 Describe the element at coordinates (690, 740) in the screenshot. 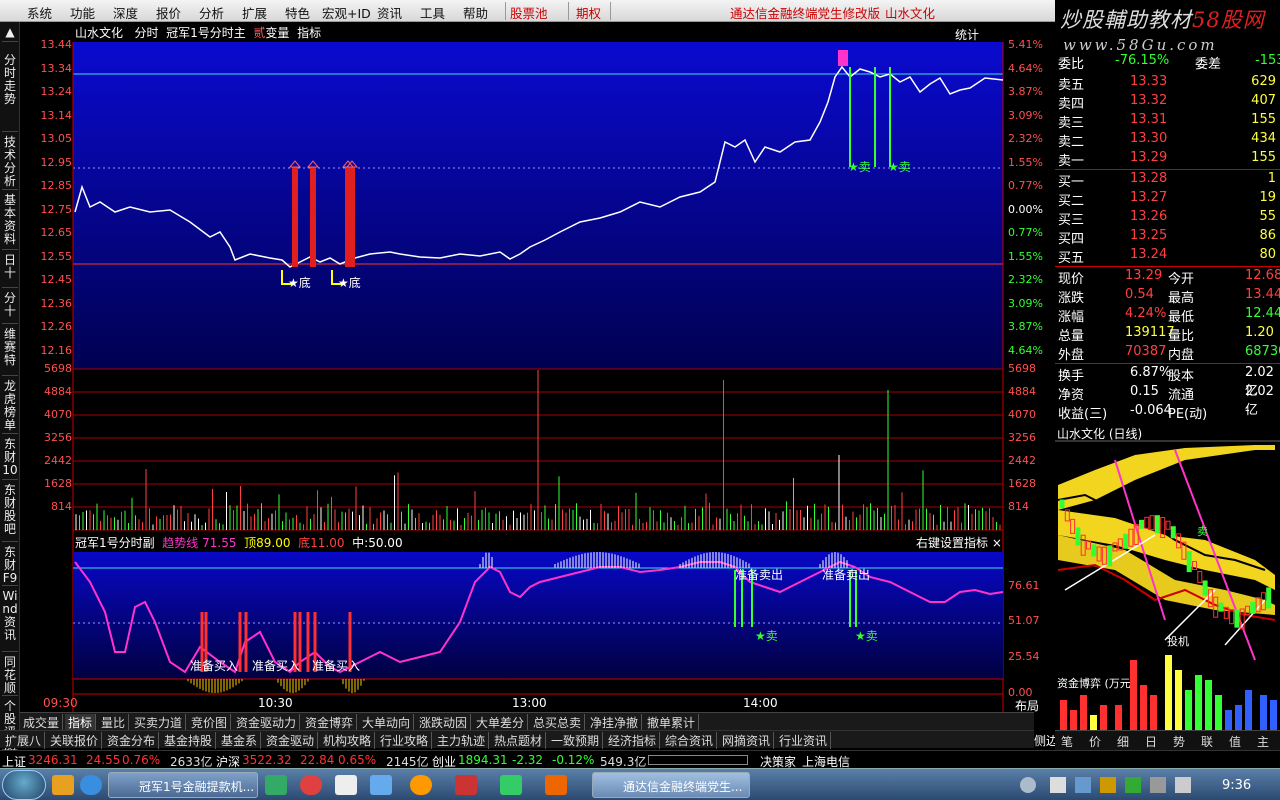

I see `extension-tab-12: 综合资讯` at that location.